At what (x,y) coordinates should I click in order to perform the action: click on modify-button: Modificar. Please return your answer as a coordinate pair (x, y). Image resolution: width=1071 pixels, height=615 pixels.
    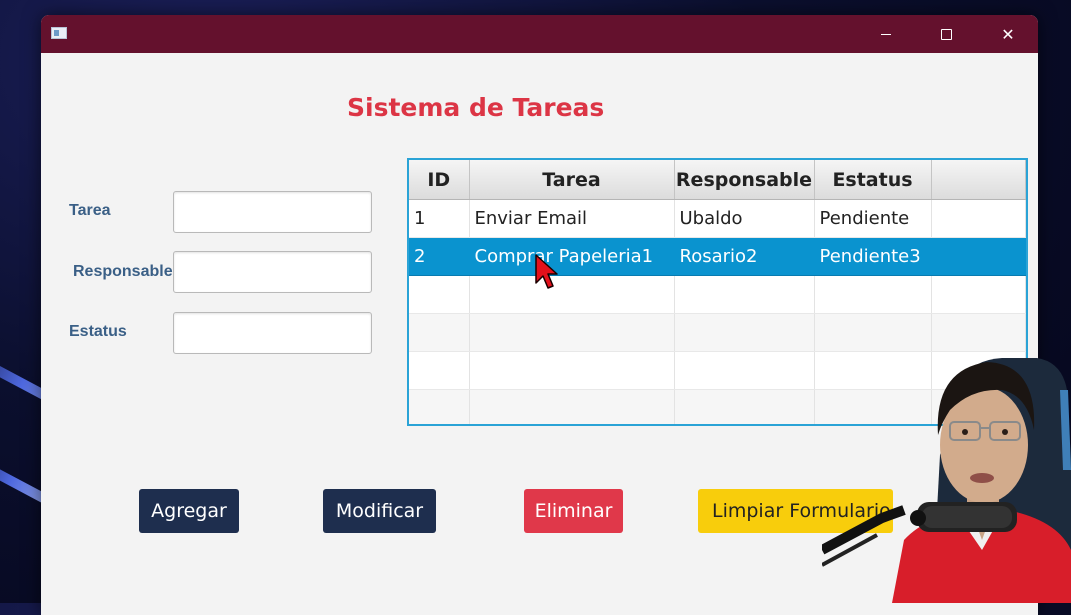
    Looking at the image, I should click on (379, 511).